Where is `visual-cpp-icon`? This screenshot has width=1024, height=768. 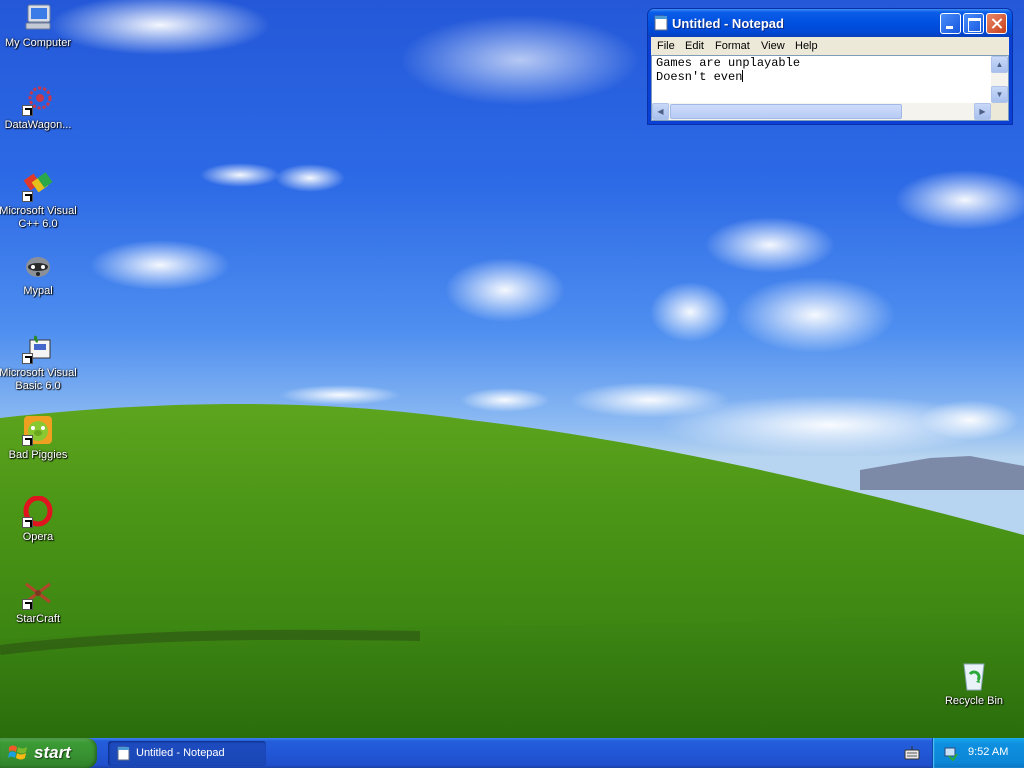 visual-cpp-icon is located at coordinates (38, 186).